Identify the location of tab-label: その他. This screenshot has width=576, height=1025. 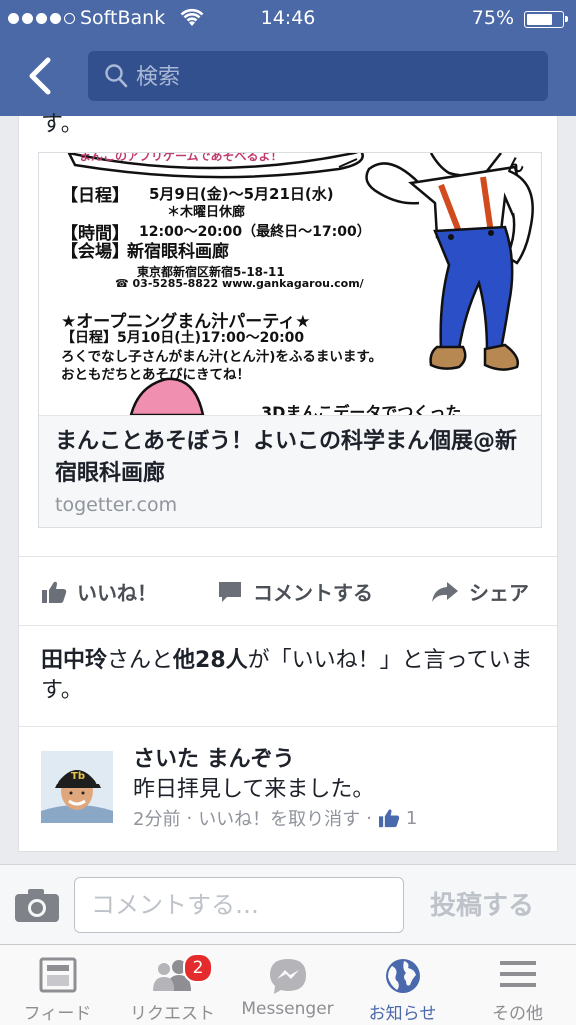
(517, 1014).